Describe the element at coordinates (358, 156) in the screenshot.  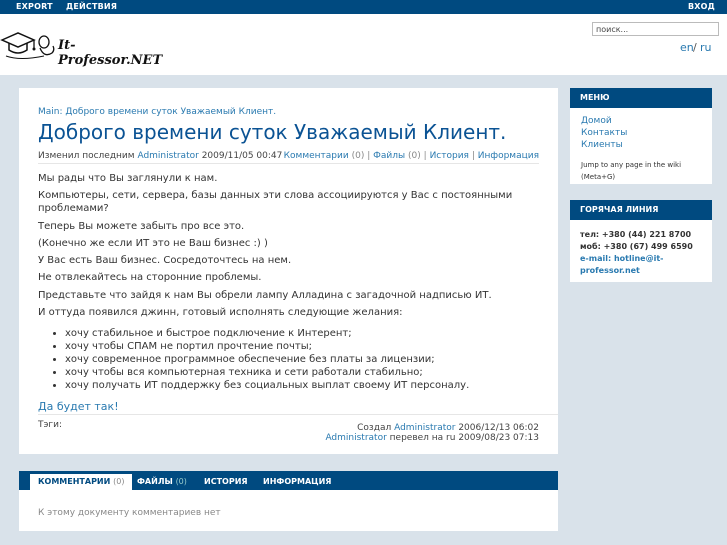
I see `tab-comments-count: (0)` at that location.